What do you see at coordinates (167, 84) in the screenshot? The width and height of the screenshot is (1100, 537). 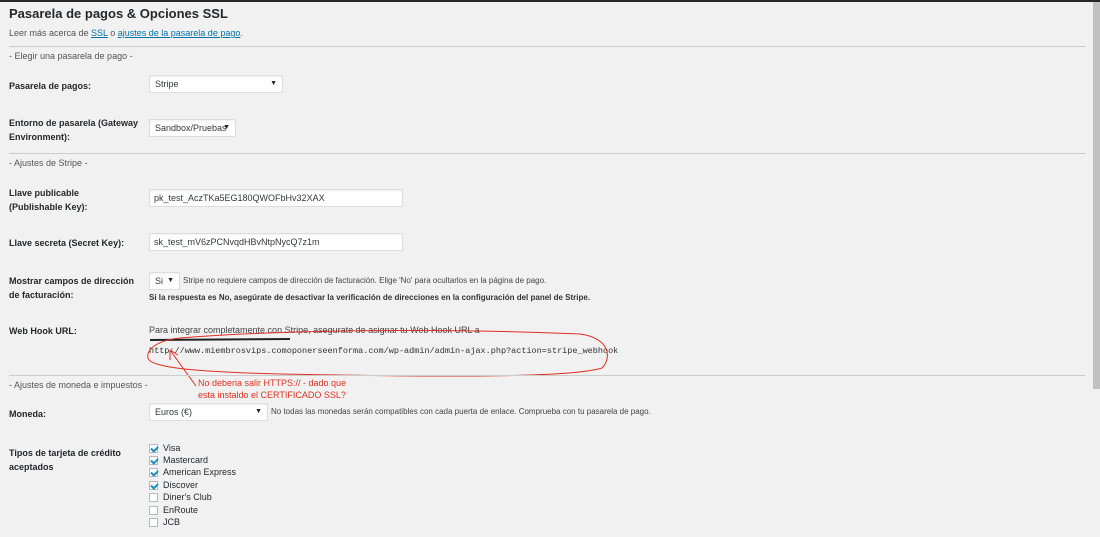 I see `gateway-select-value: Stripe` at bounding box center [167, 84].